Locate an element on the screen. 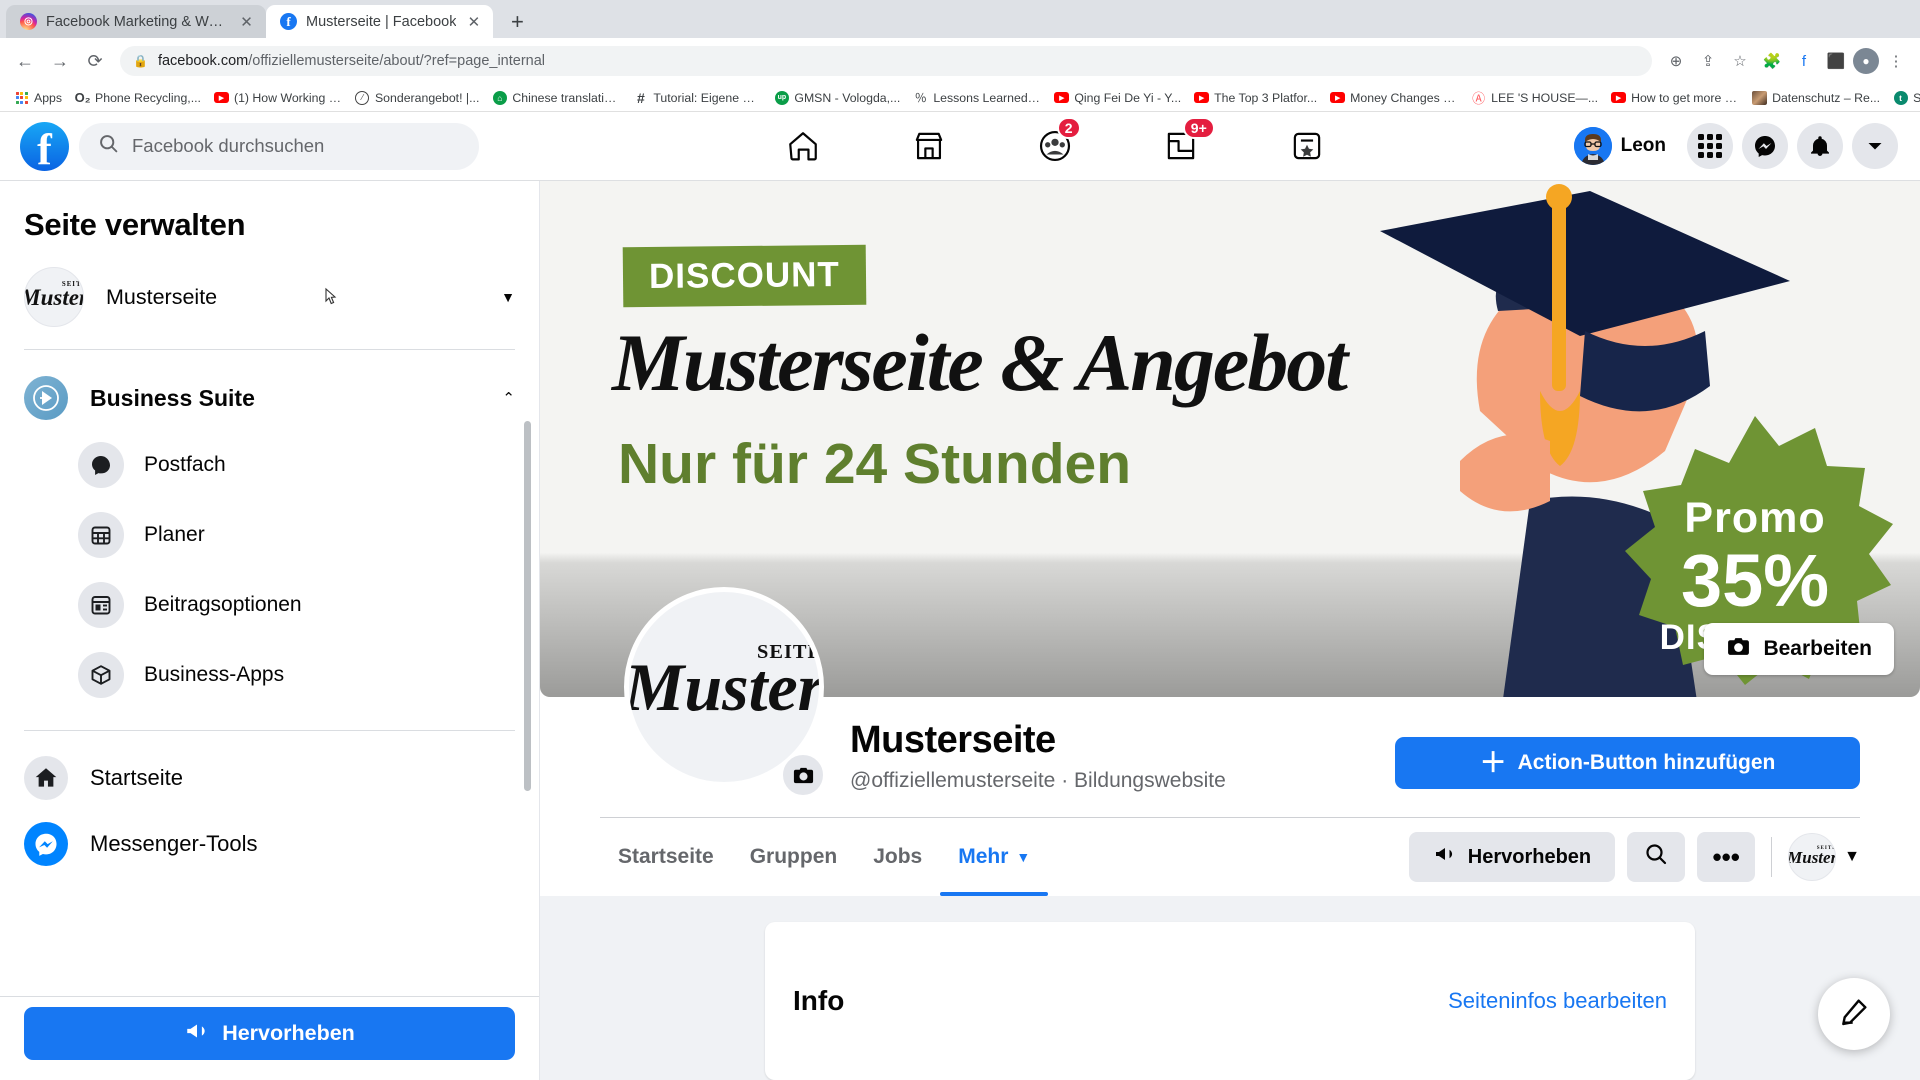 This screenshot has height=1080, width=1920. megaphone-icon is located at coordinates (1445, 857).